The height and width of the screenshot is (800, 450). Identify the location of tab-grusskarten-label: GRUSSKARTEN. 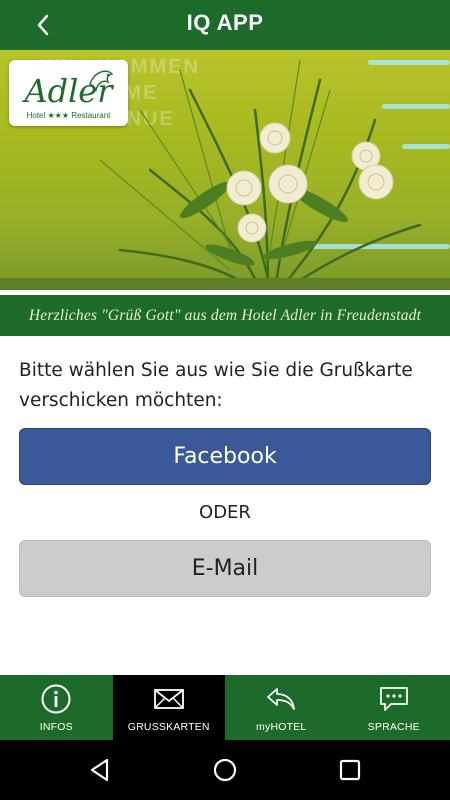
(168, 727).